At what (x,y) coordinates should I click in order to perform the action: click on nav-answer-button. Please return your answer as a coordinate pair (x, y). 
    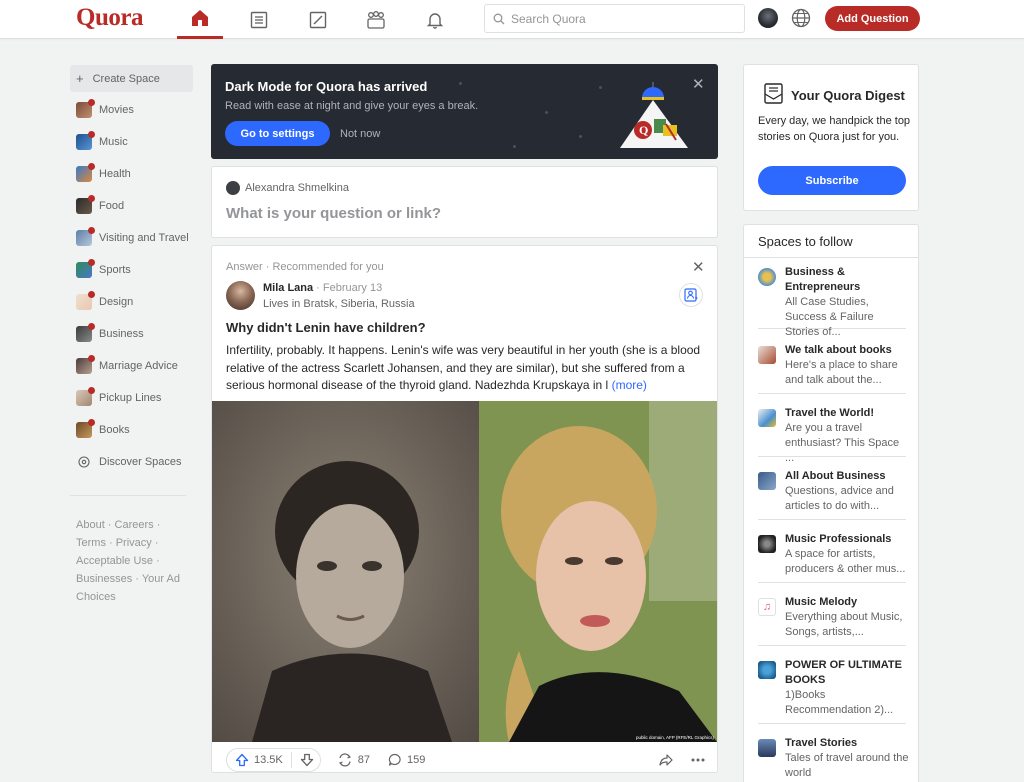
    Looking at the image, I should click on (259, 19).